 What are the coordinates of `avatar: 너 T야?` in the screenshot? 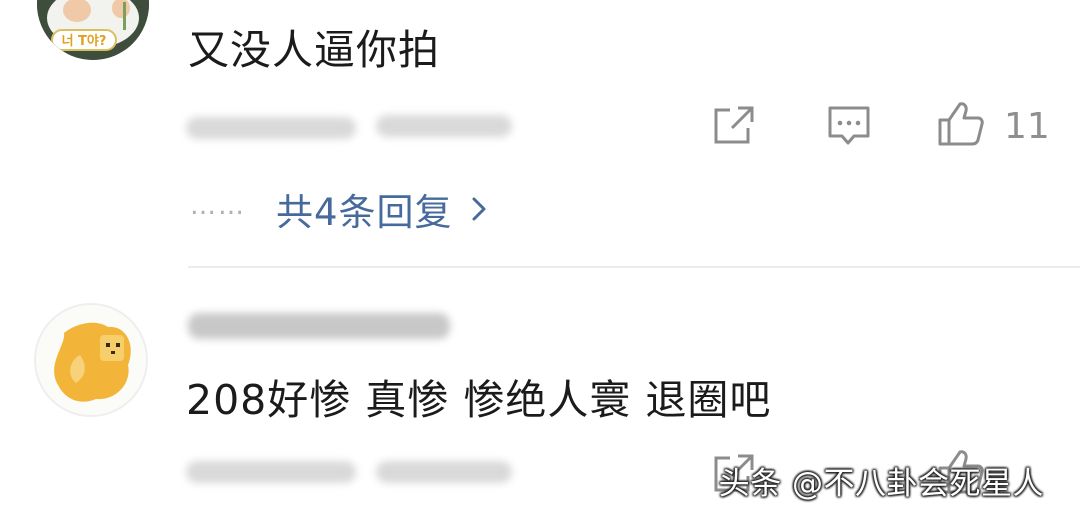 It's located at (93, 30).